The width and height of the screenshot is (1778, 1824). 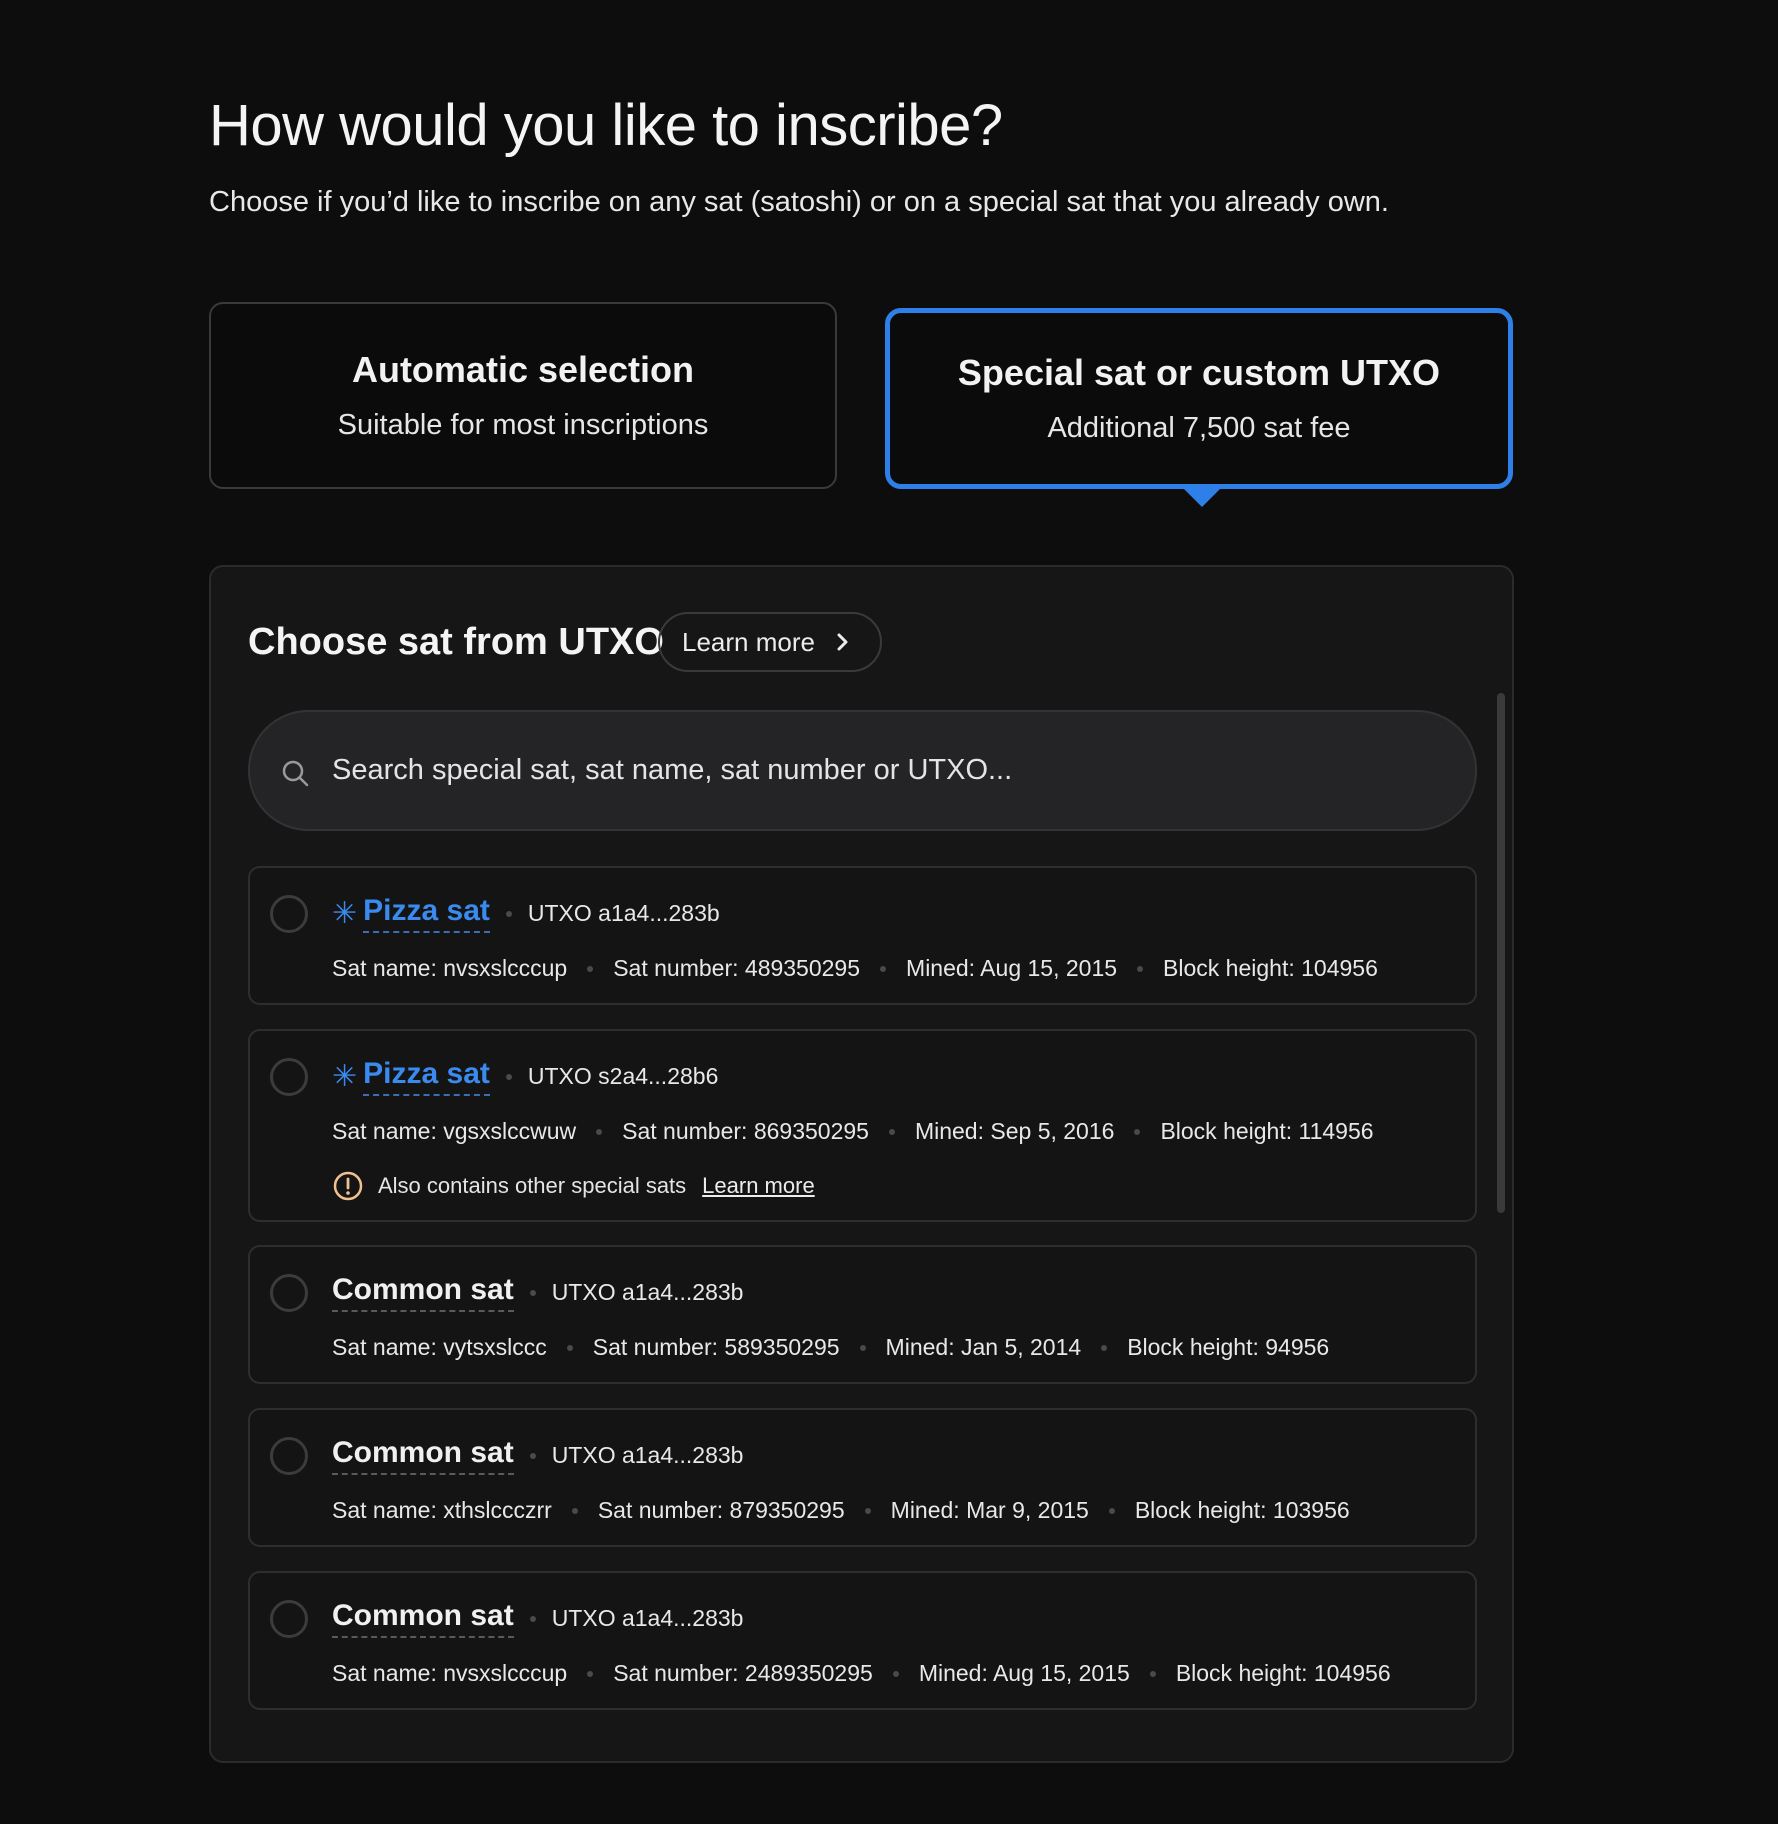 I want to click on mined-date: Mined: Sep 5, 2016, so click(x=1014, y=1131).